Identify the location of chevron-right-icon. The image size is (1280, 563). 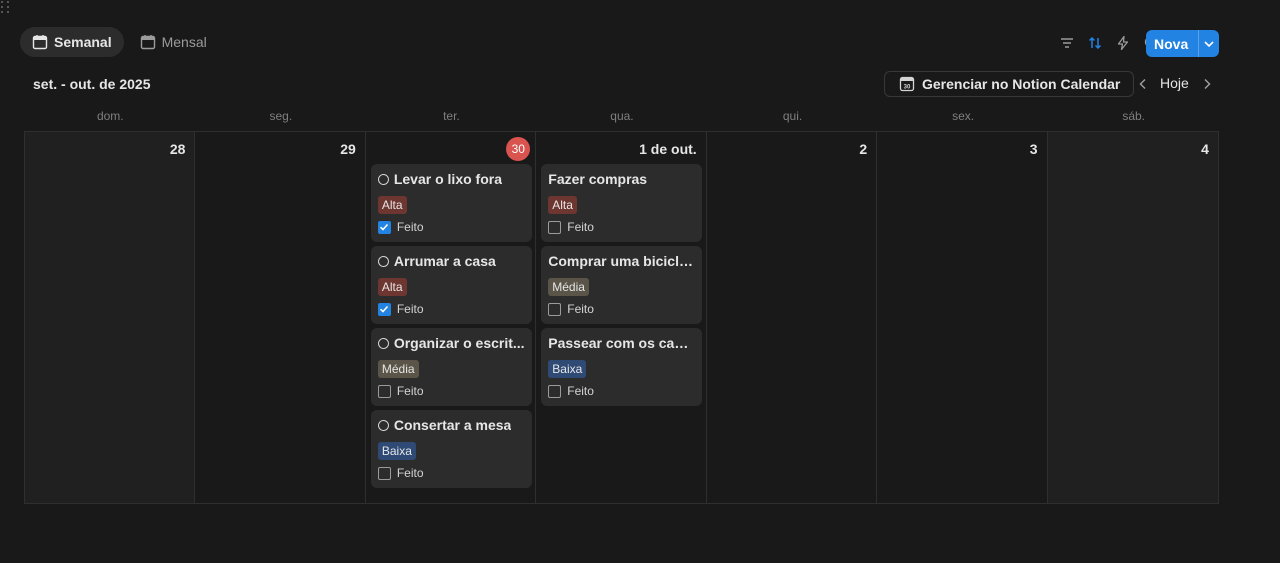
(1207, 84).